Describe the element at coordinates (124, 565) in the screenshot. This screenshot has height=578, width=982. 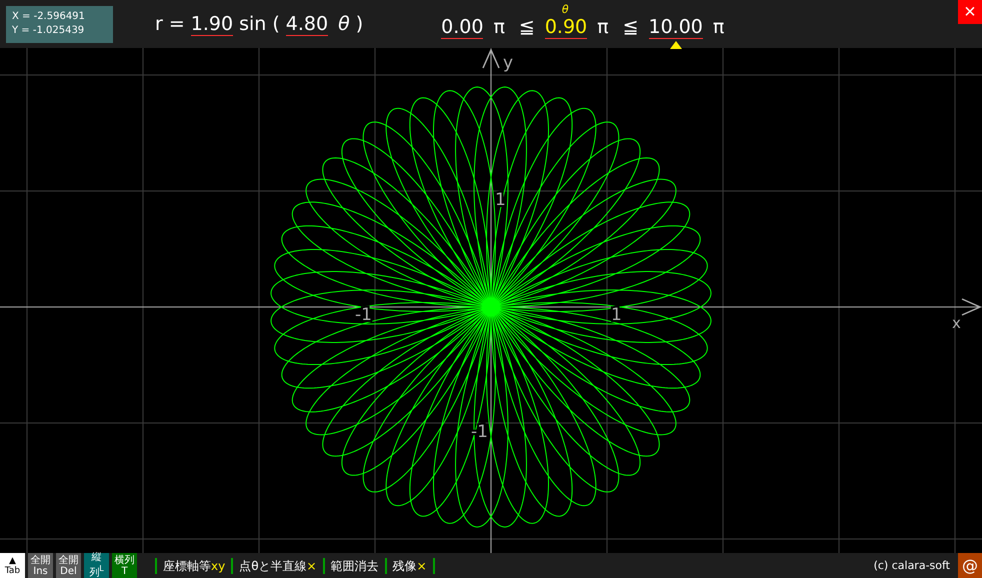
I see `toolbar-button: 横列 T` at that location.